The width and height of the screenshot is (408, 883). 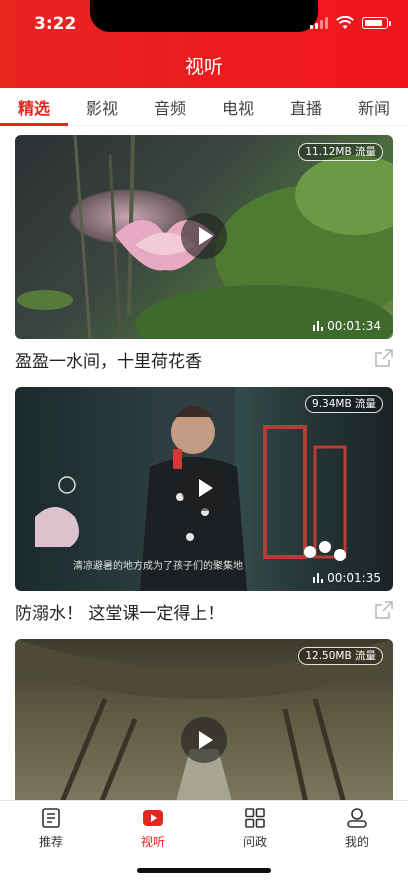 What do you see at coordinates (340, 152) in the screenshot?
I see `data-usage-badge: 11.12MB 流量` at bounding box center [340, 152].